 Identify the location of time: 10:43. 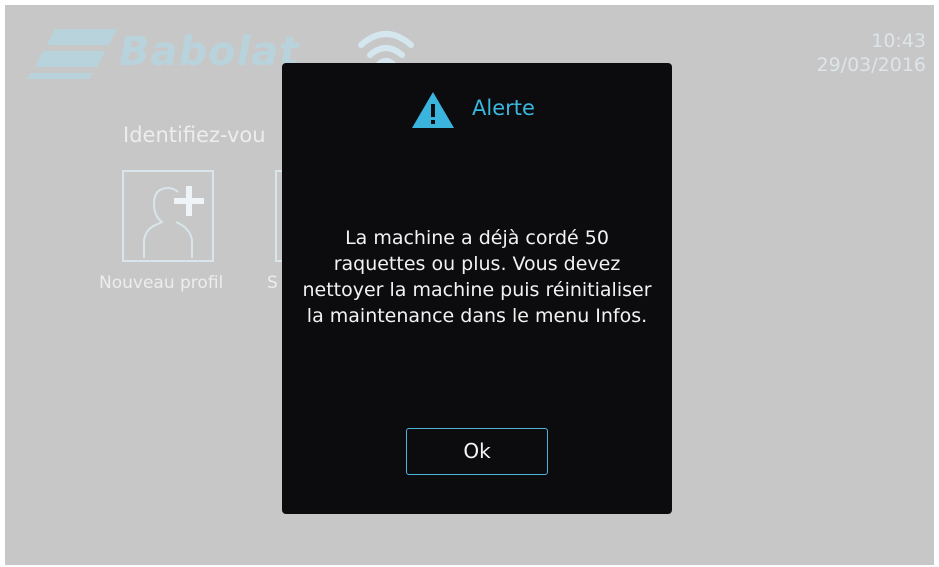
(898, 41).